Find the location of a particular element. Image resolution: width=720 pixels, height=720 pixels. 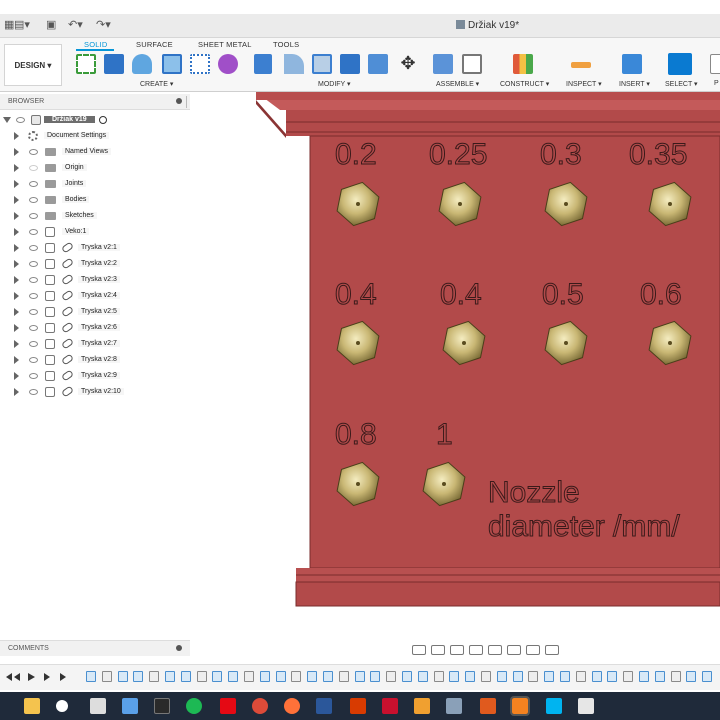

hole-icon is located at coordinates (172, 64).